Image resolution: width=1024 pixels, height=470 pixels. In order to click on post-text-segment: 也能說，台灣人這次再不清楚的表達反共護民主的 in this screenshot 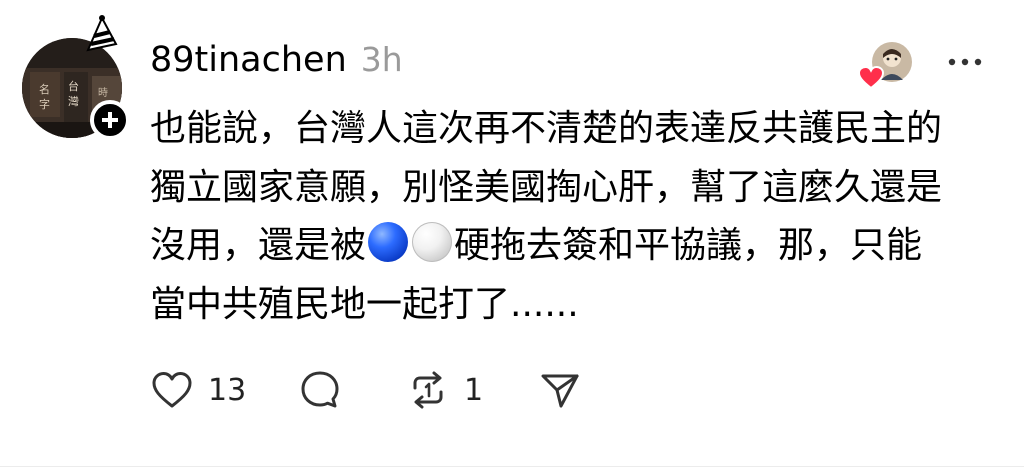, I will do `click(546, 128)`.